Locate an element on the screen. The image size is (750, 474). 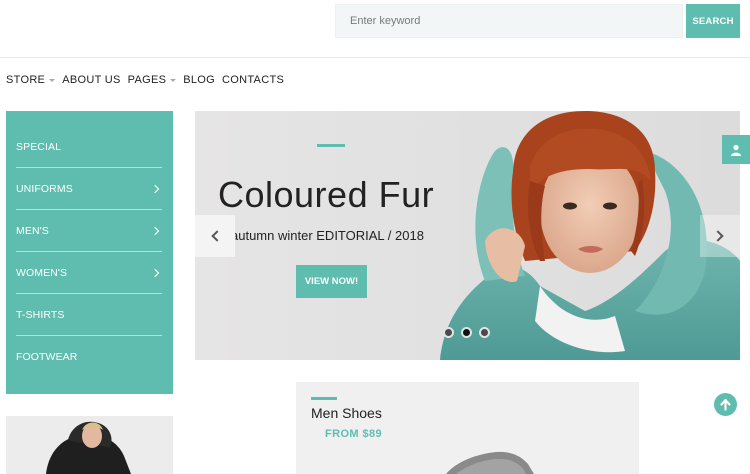
nav-item-about-us: ABOUT US is located at coordinates (91, 80).